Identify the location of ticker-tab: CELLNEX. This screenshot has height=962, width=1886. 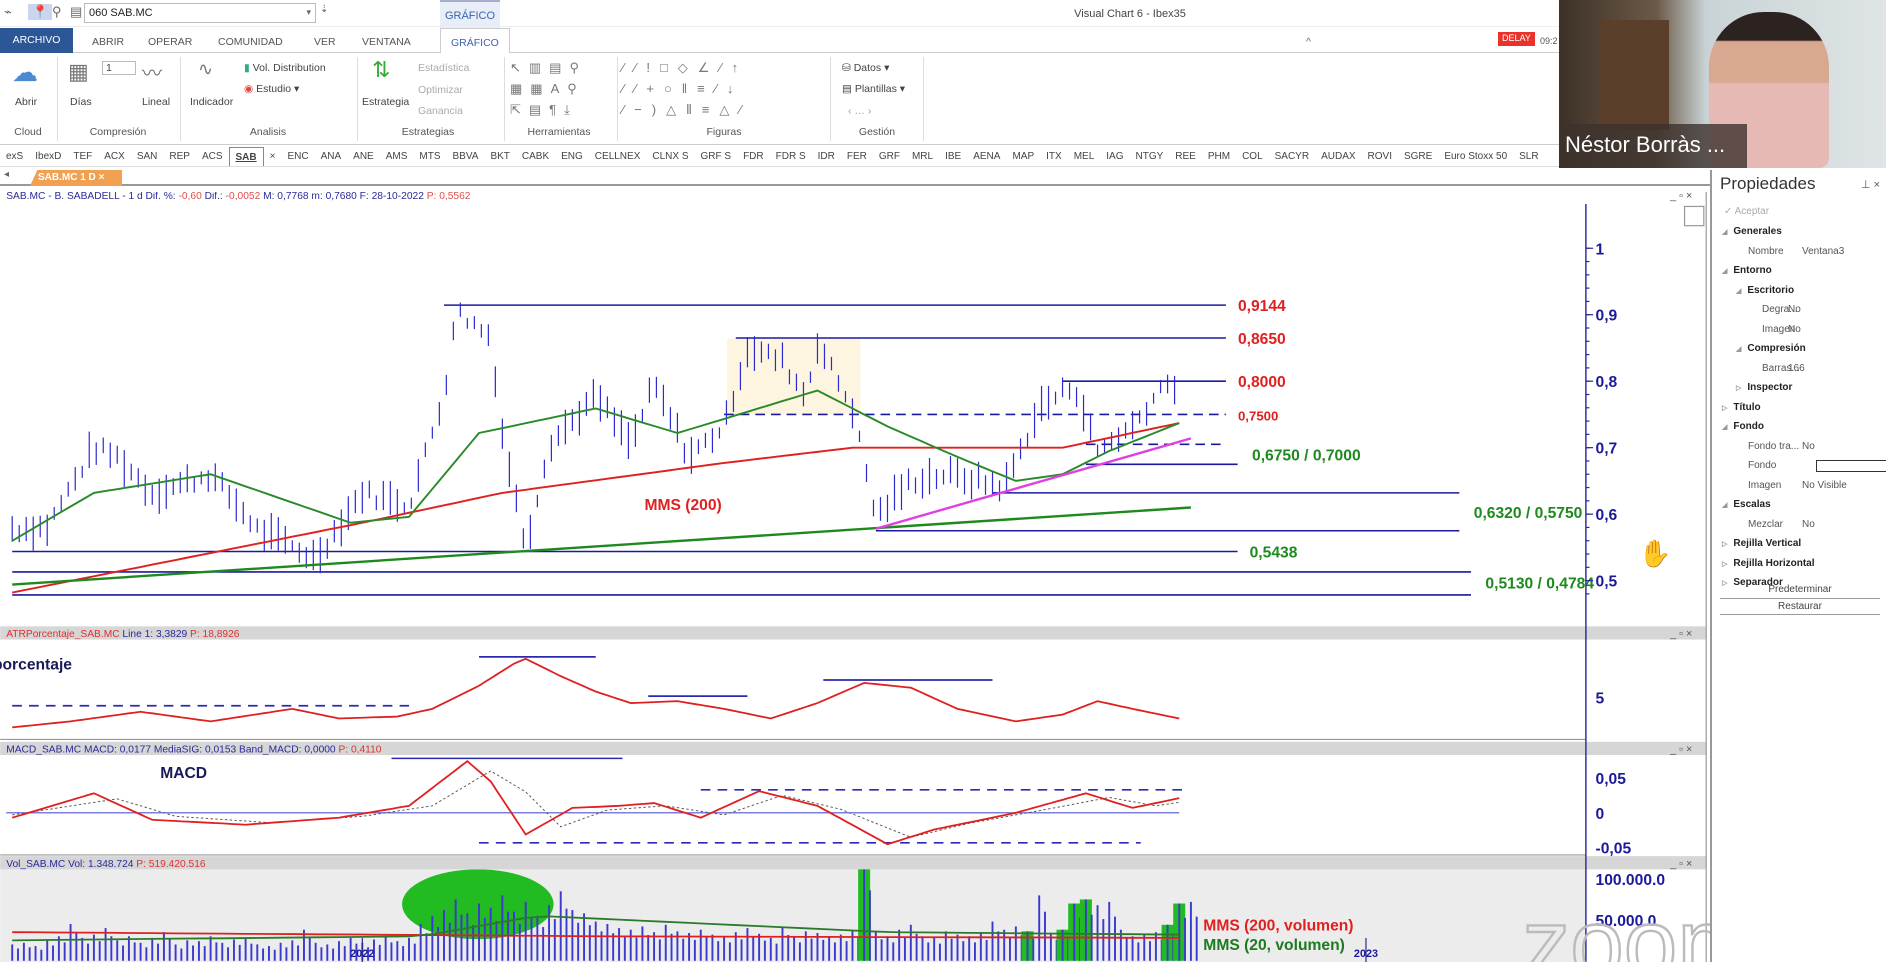
(618, 156).